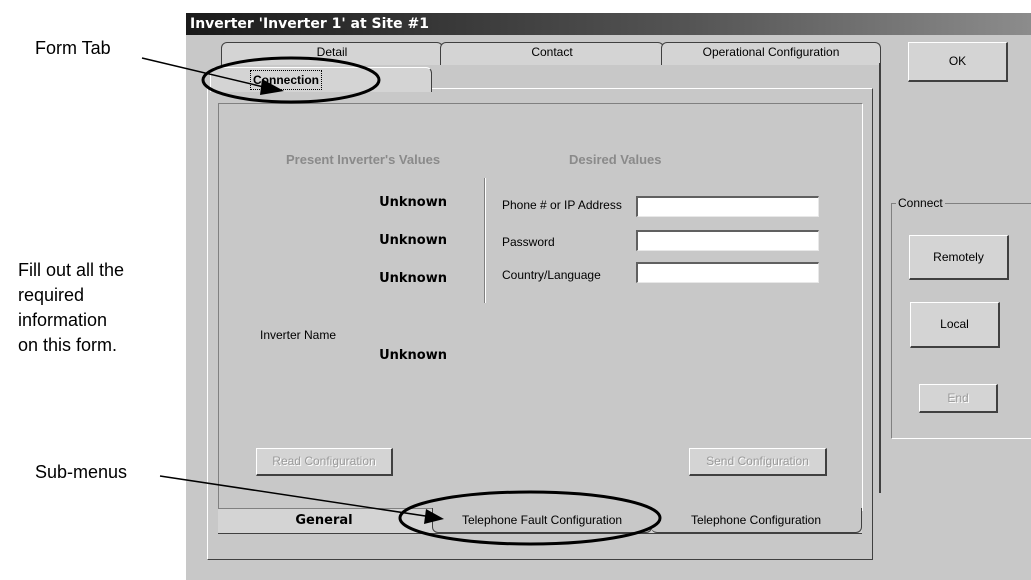 This screenshot has width=1031, height=580. Describe the element at coordinates (296, 496) in the screenshot. I see `sub-menus-leader-line` at that location.